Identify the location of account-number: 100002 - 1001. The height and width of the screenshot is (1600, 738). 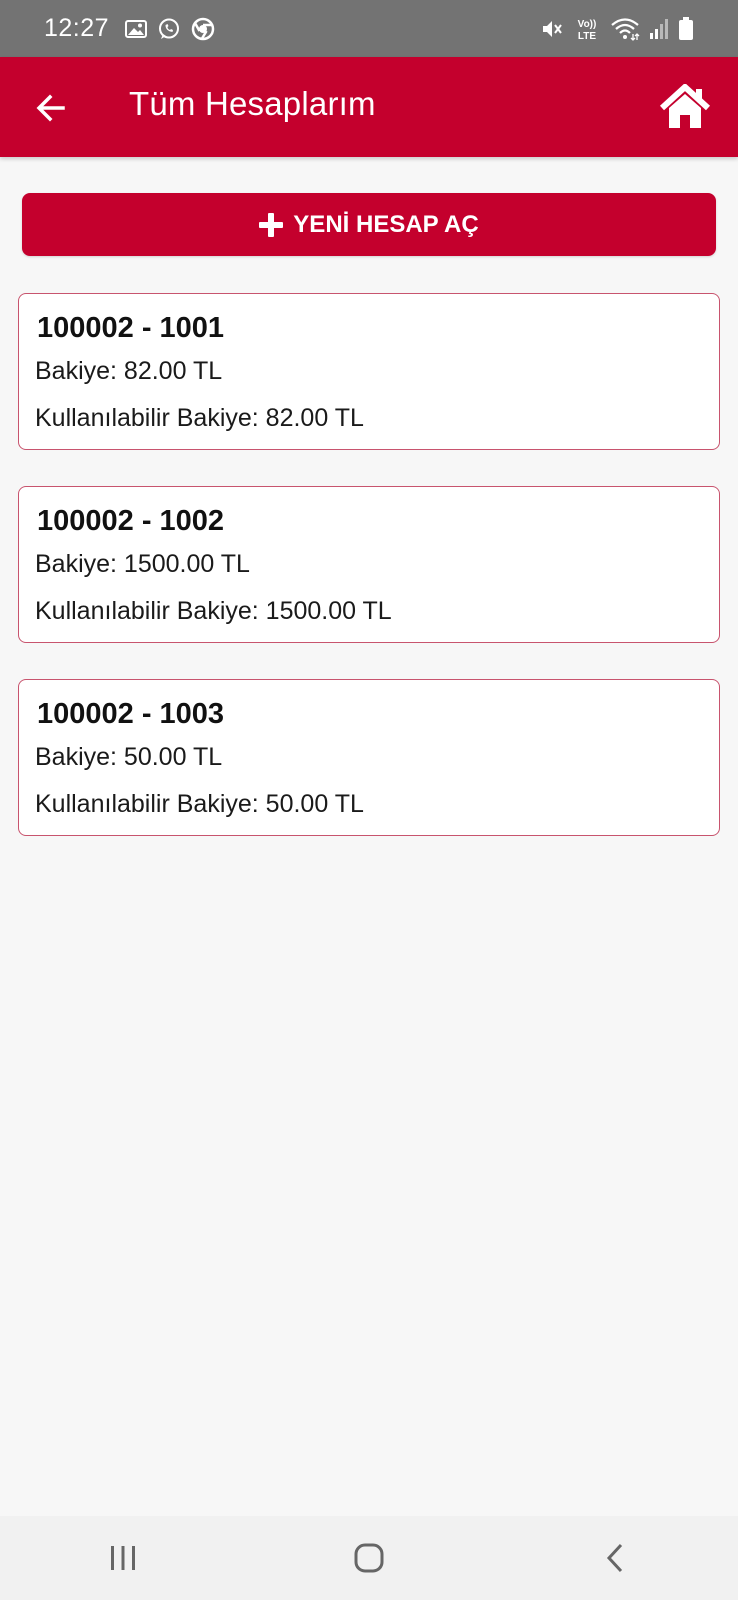
(131, 328).